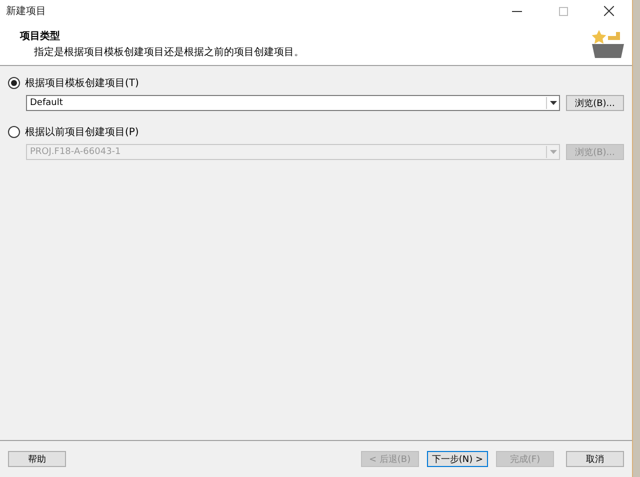  What do you see at coordinates (563, 11) in the screenshot?
I see `maximize-icon` at bounding box center [563, 11].